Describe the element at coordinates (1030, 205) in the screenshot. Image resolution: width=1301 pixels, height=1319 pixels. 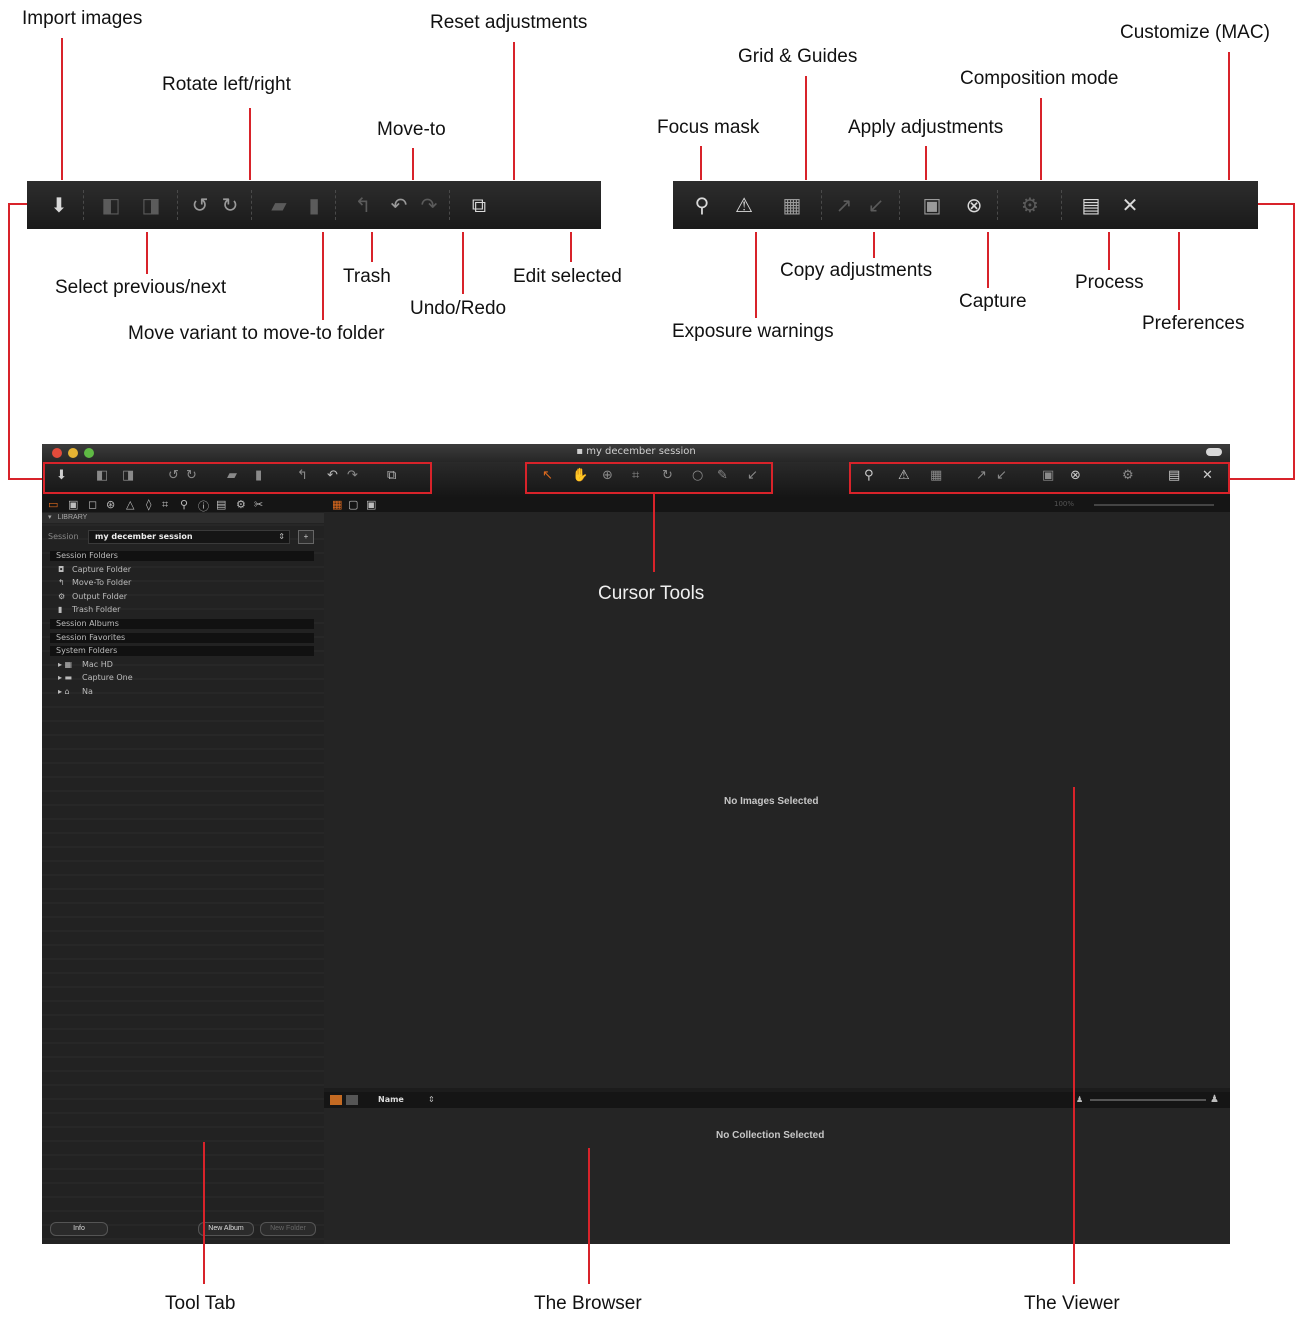
I see `process-icon: ⚙` at that location.